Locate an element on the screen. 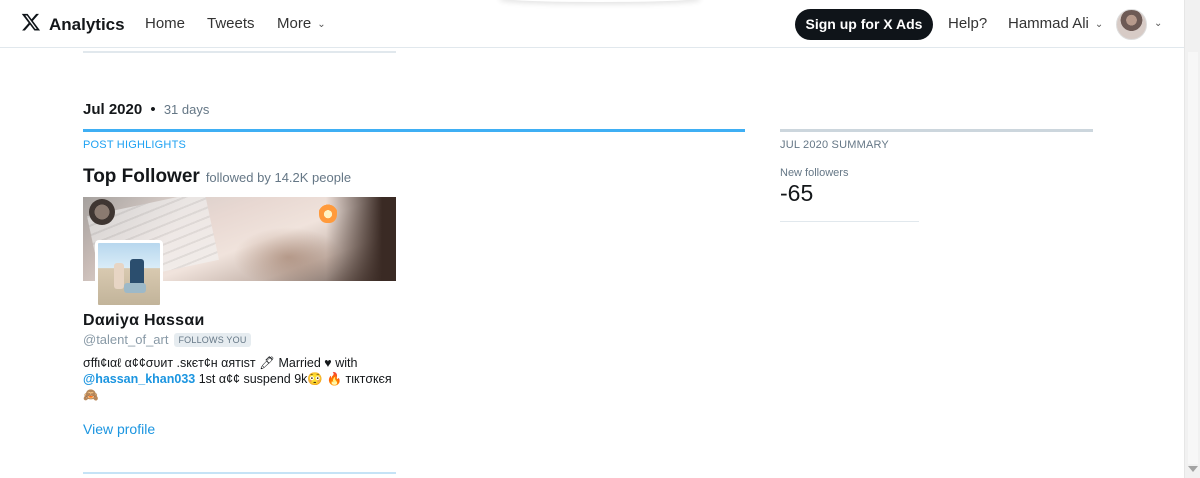  highlights-accent-bar is located at coordinates (414, 130).